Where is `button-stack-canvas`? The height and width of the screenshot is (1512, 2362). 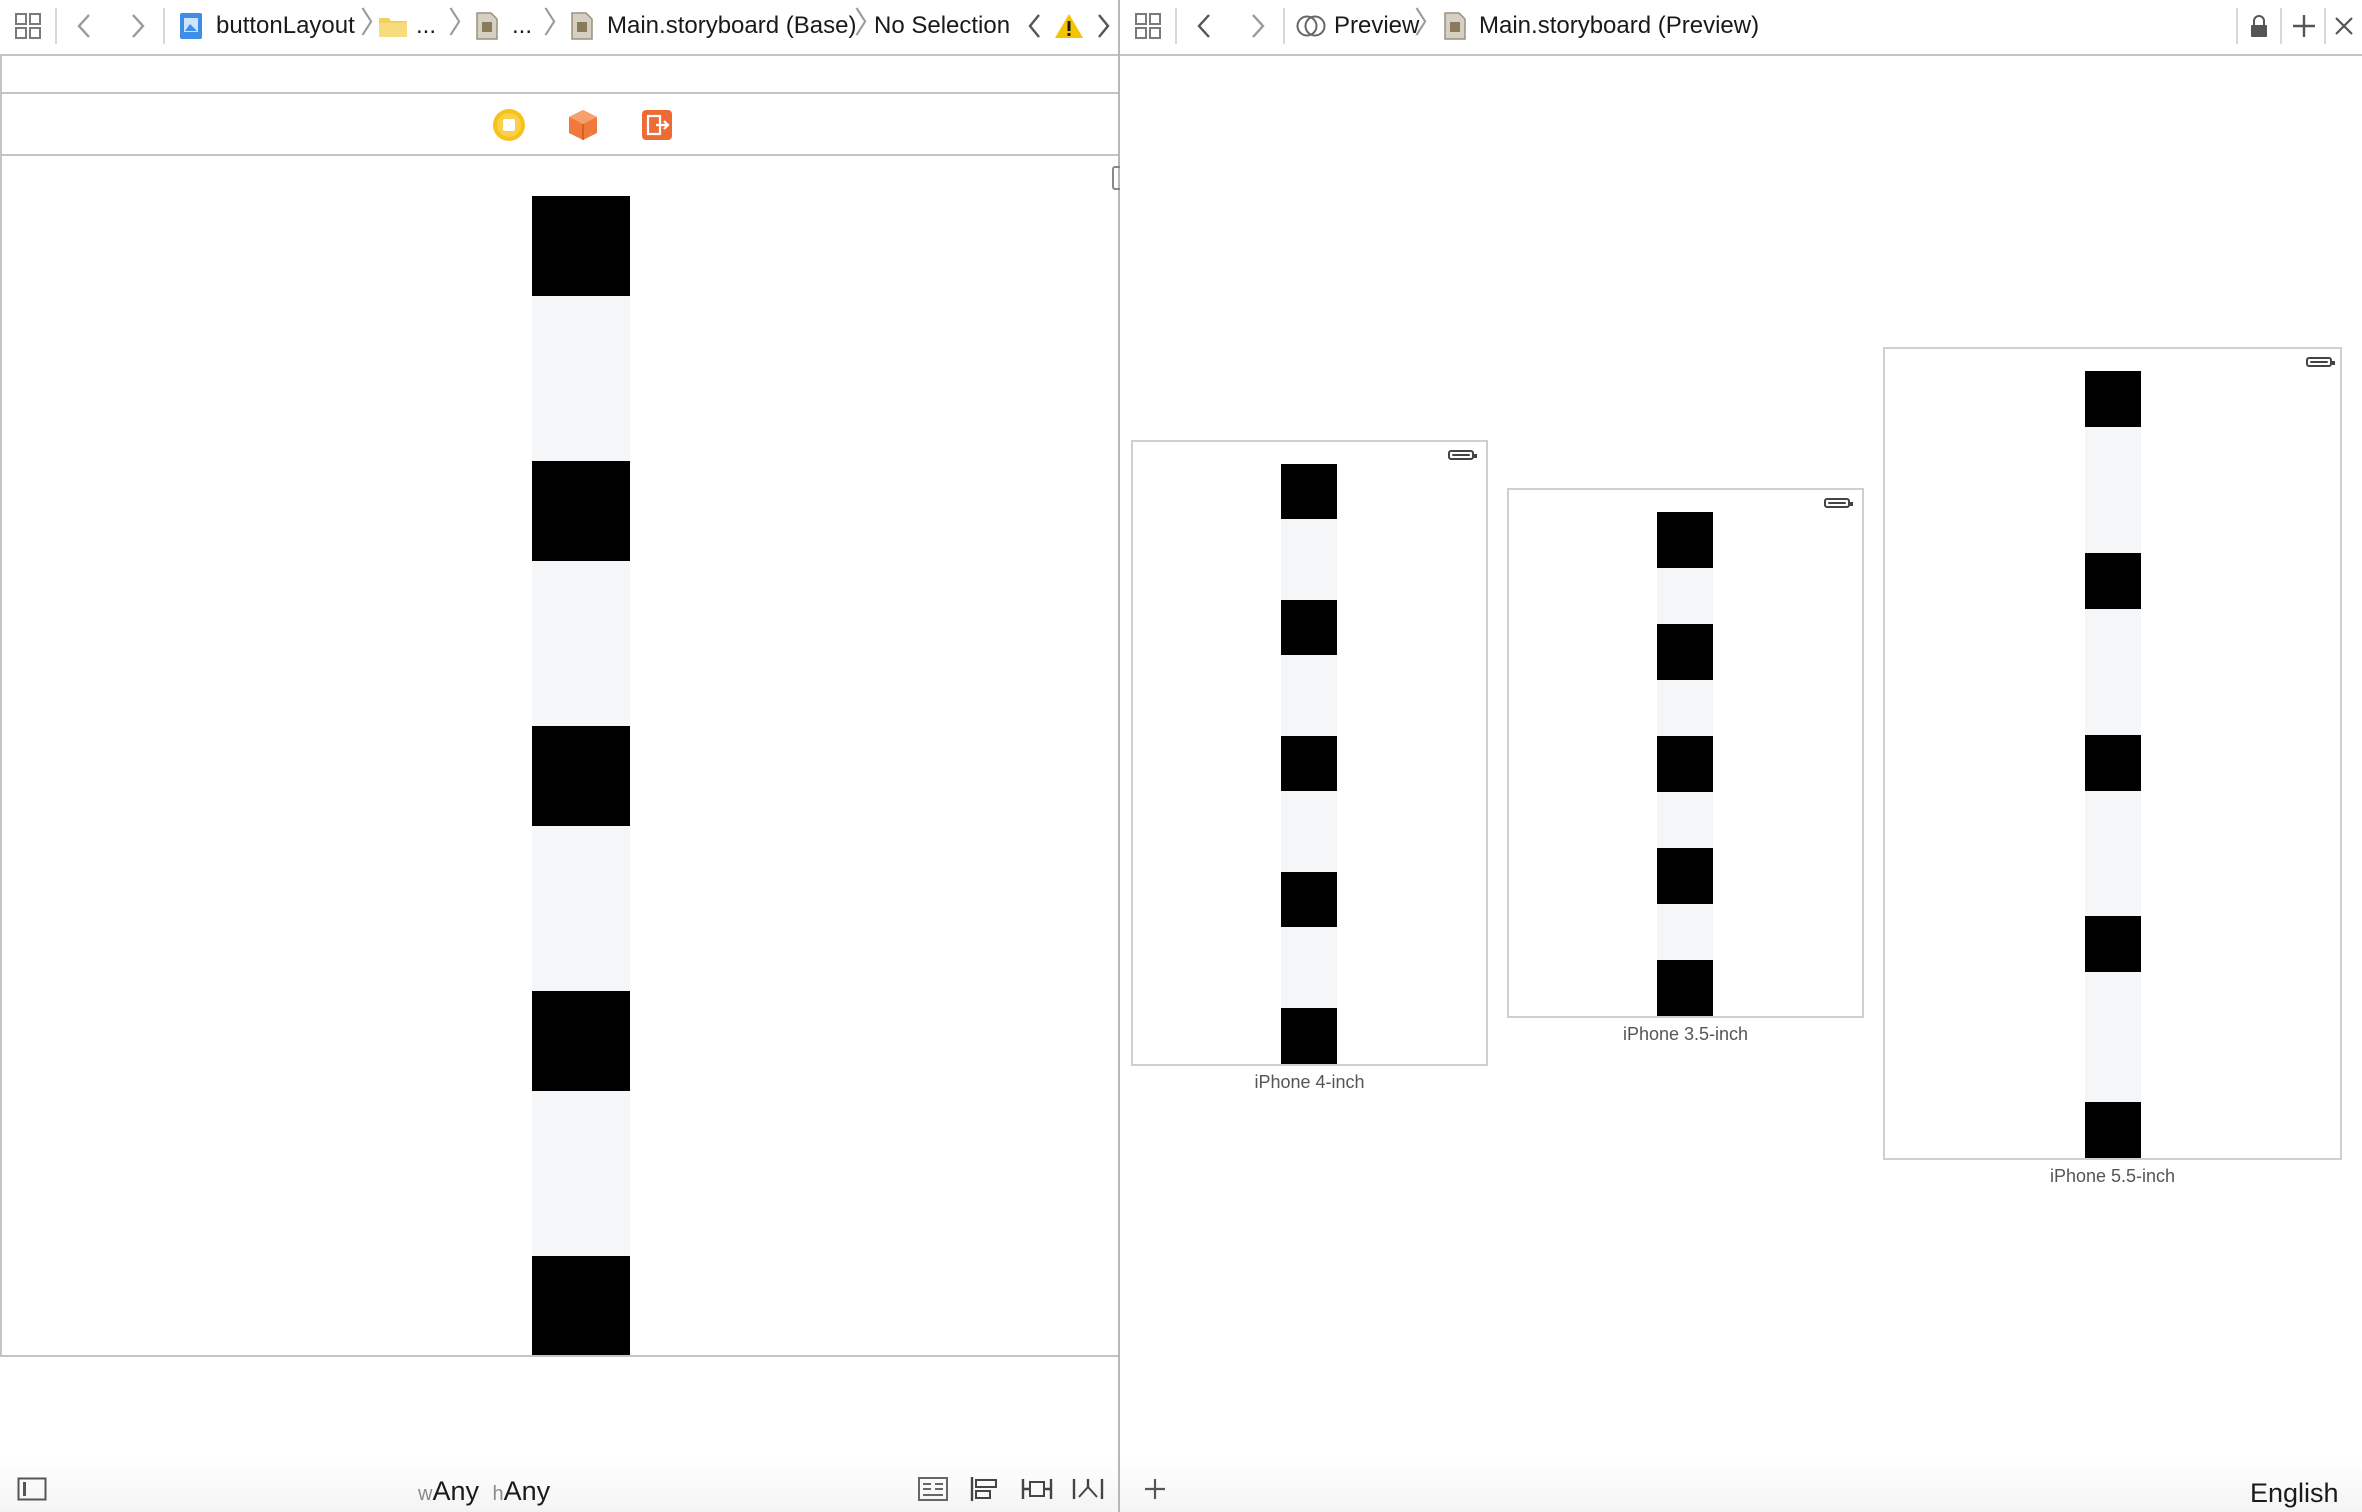 button-stack-canvas is located at coordinates (581, 775).